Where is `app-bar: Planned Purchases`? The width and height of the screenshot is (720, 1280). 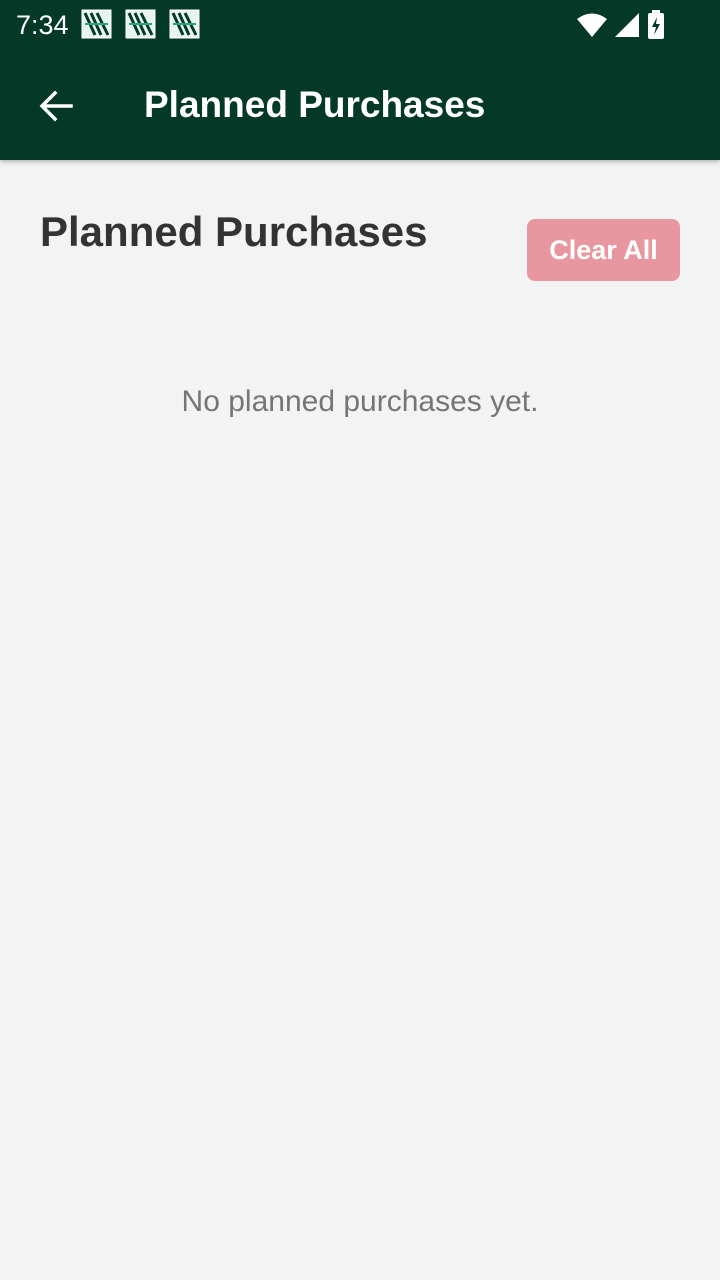
app-bar: Planned Purchases is located at coordinates (360, 106).